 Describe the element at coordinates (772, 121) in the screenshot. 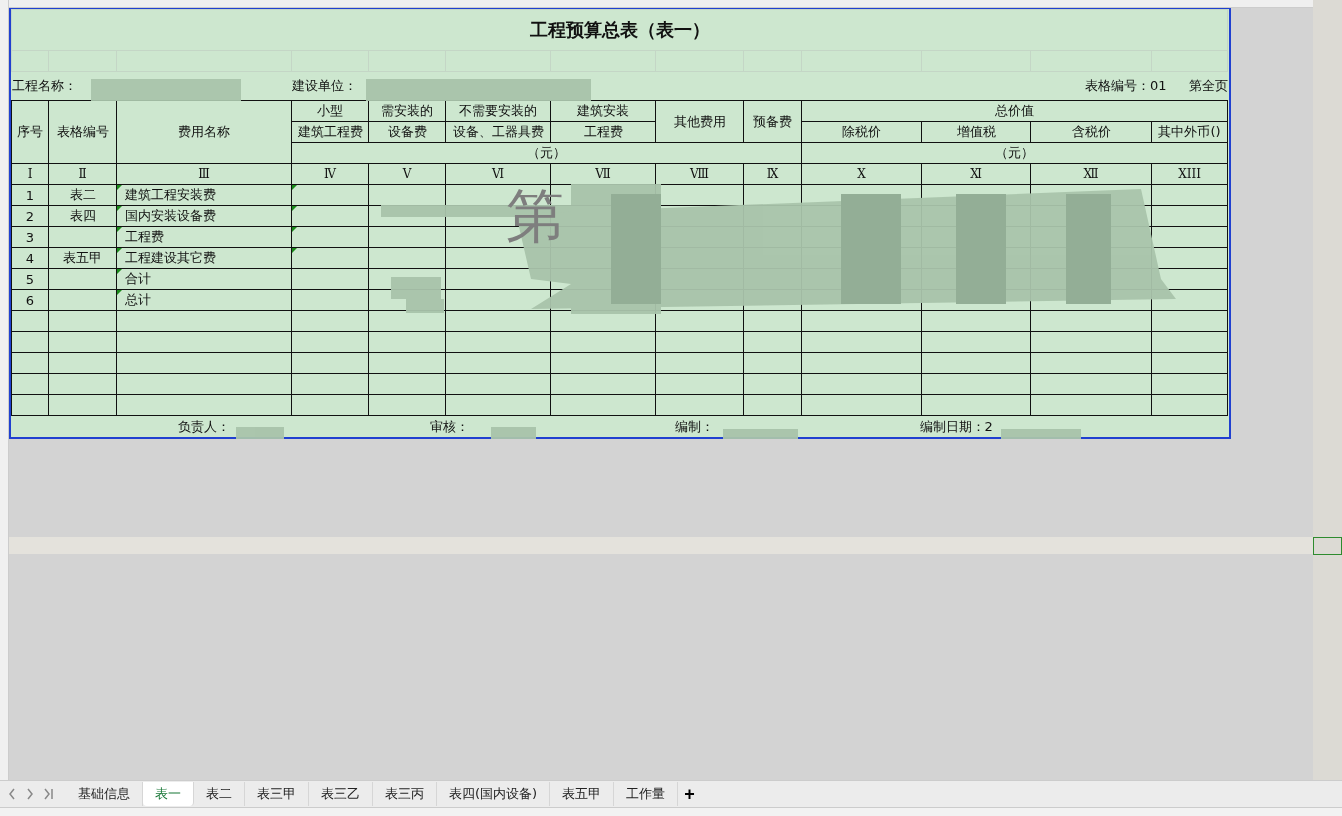

I see `column-heading: 预备费` at that location.